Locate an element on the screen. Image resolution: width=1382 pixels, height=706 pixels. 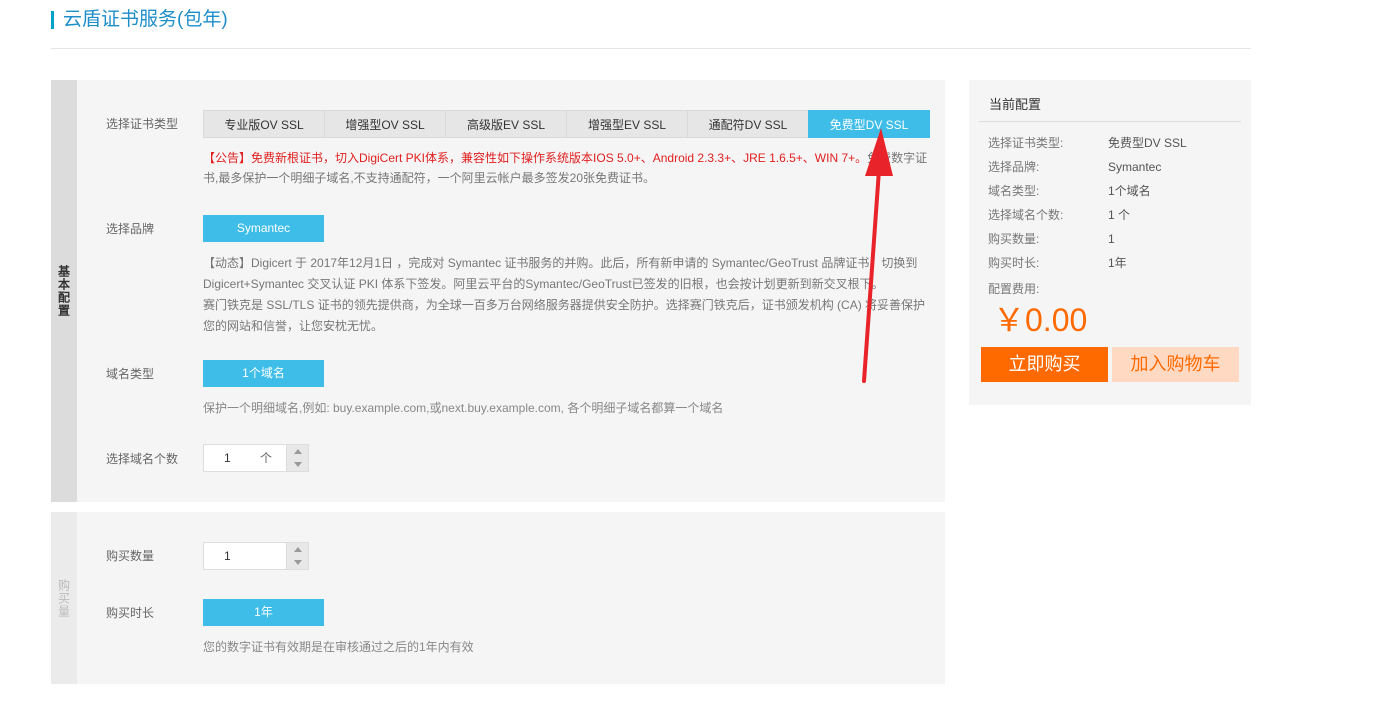
duration-hint: 您的数字证书有效期是在审核通过之后的1年内有效 is located at coordinates (338, 647).